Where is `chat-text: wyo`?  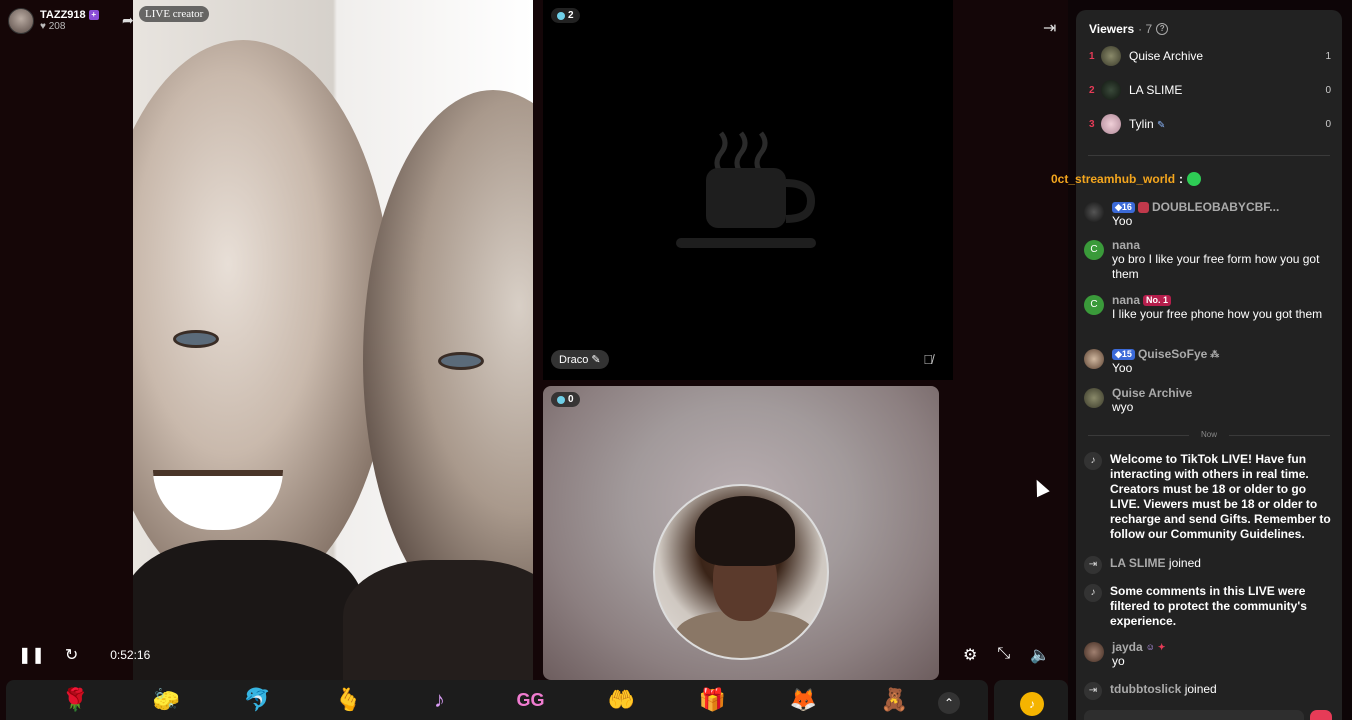
chat-text: wyo is located at coordinates (1123, 407).